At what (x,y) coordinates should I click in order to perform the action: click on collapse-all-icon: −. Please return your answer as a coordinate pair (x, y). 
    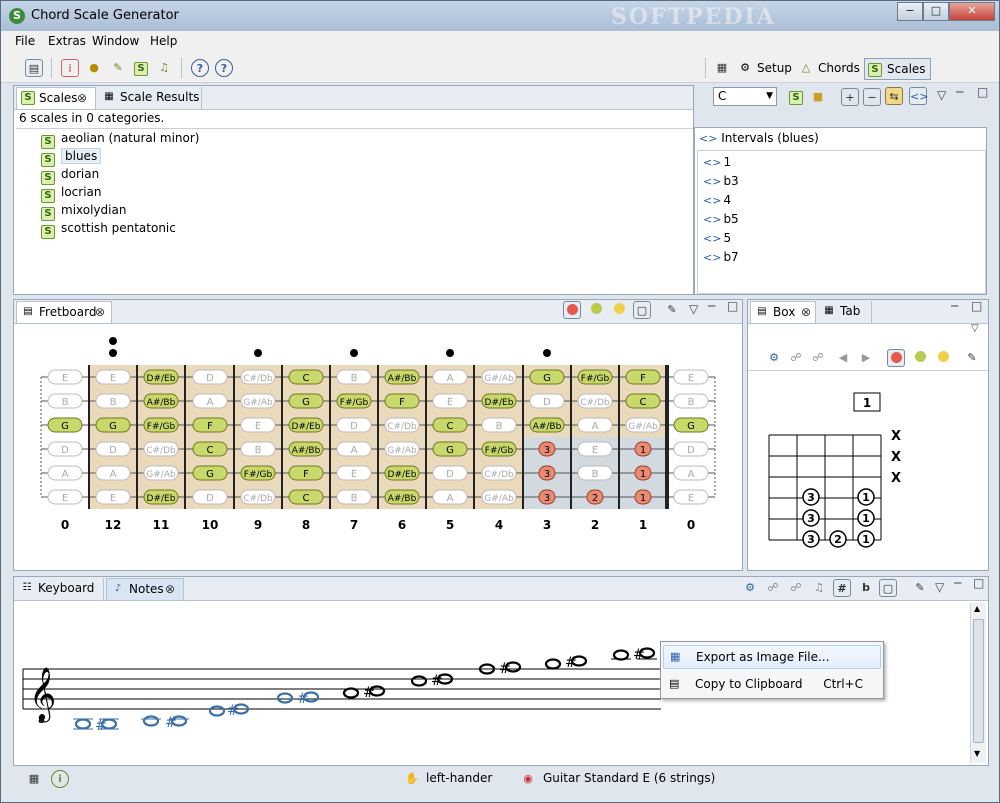
    Looking at the image, I should click on (872, 97).